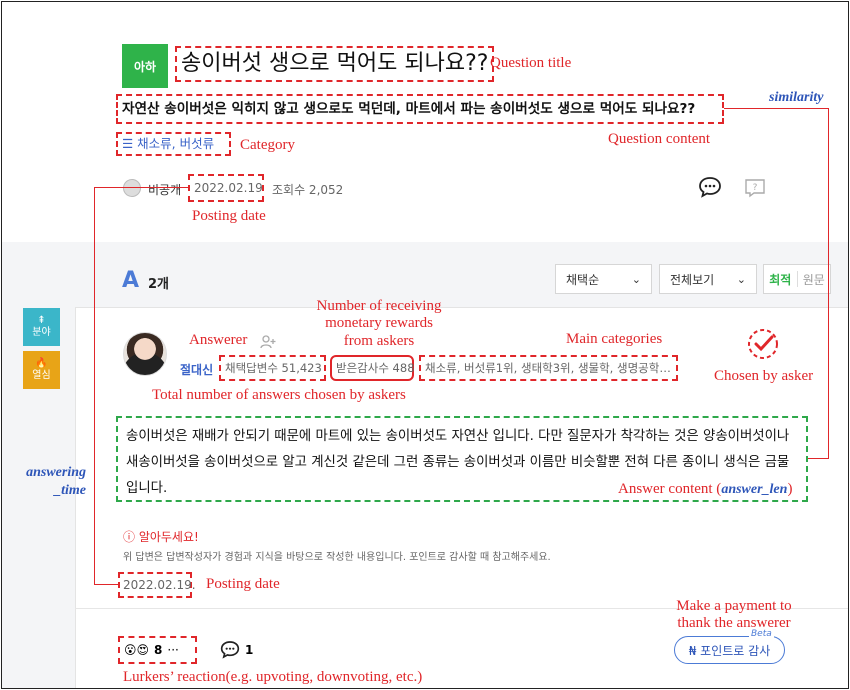  I want to click on sort-select: 채택순 ⌄, so click(603, 279).